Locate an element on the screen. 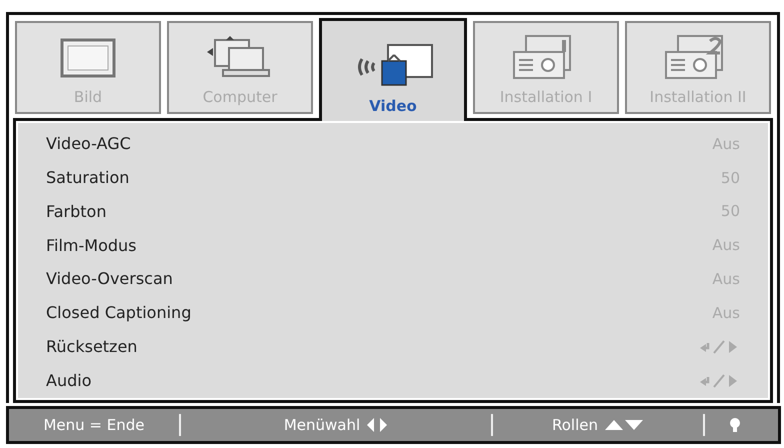 The height and width of the screenshot is (448, 784). setting-label: Video-AGC is located at coordinates (88, 144).